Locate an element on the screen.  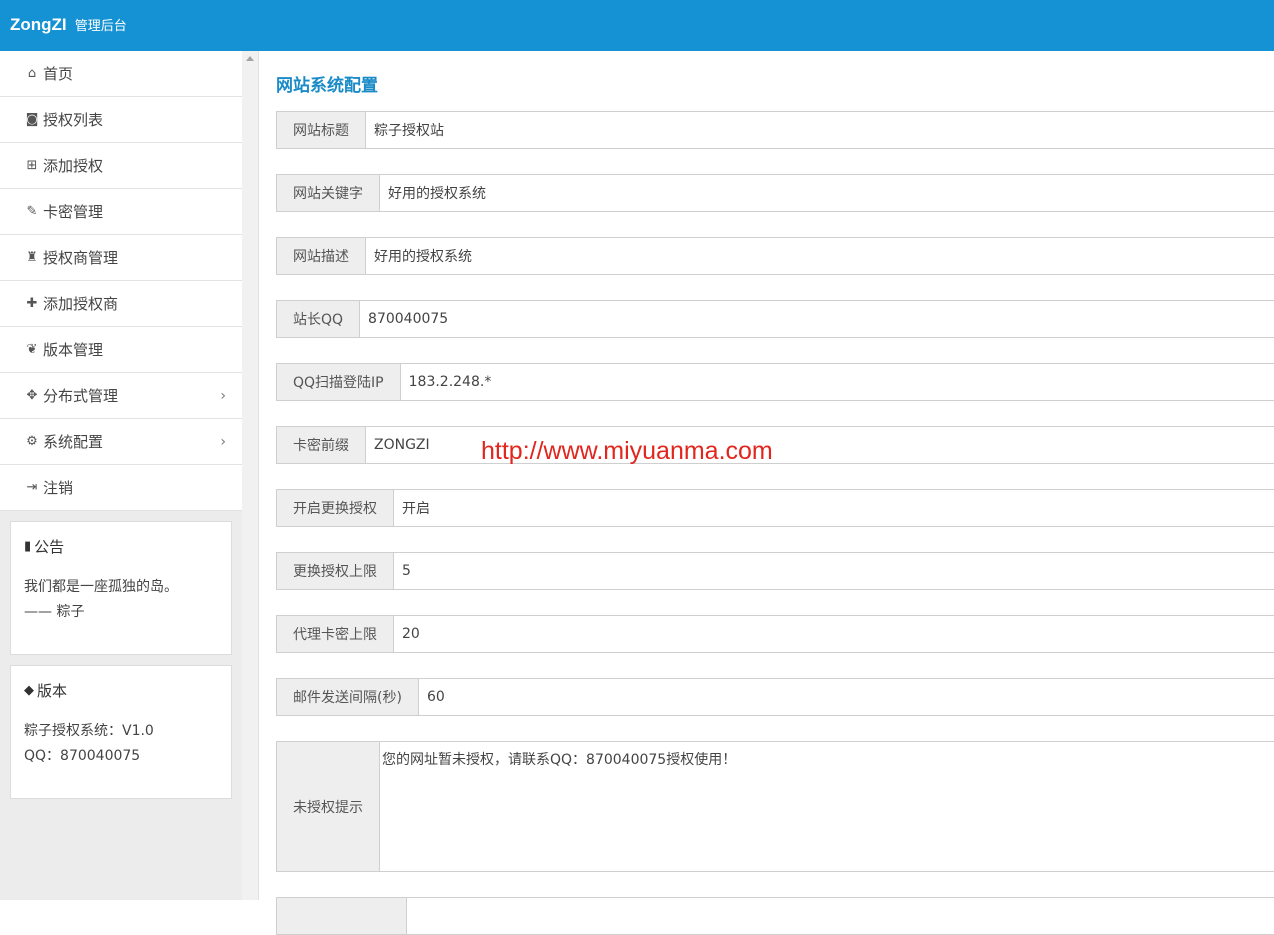
field-unlicensed-notice: 未授权提示 您的网址暂未授权，请联系QQ：870040075授权使用！ is located at coordinates (775, 806).